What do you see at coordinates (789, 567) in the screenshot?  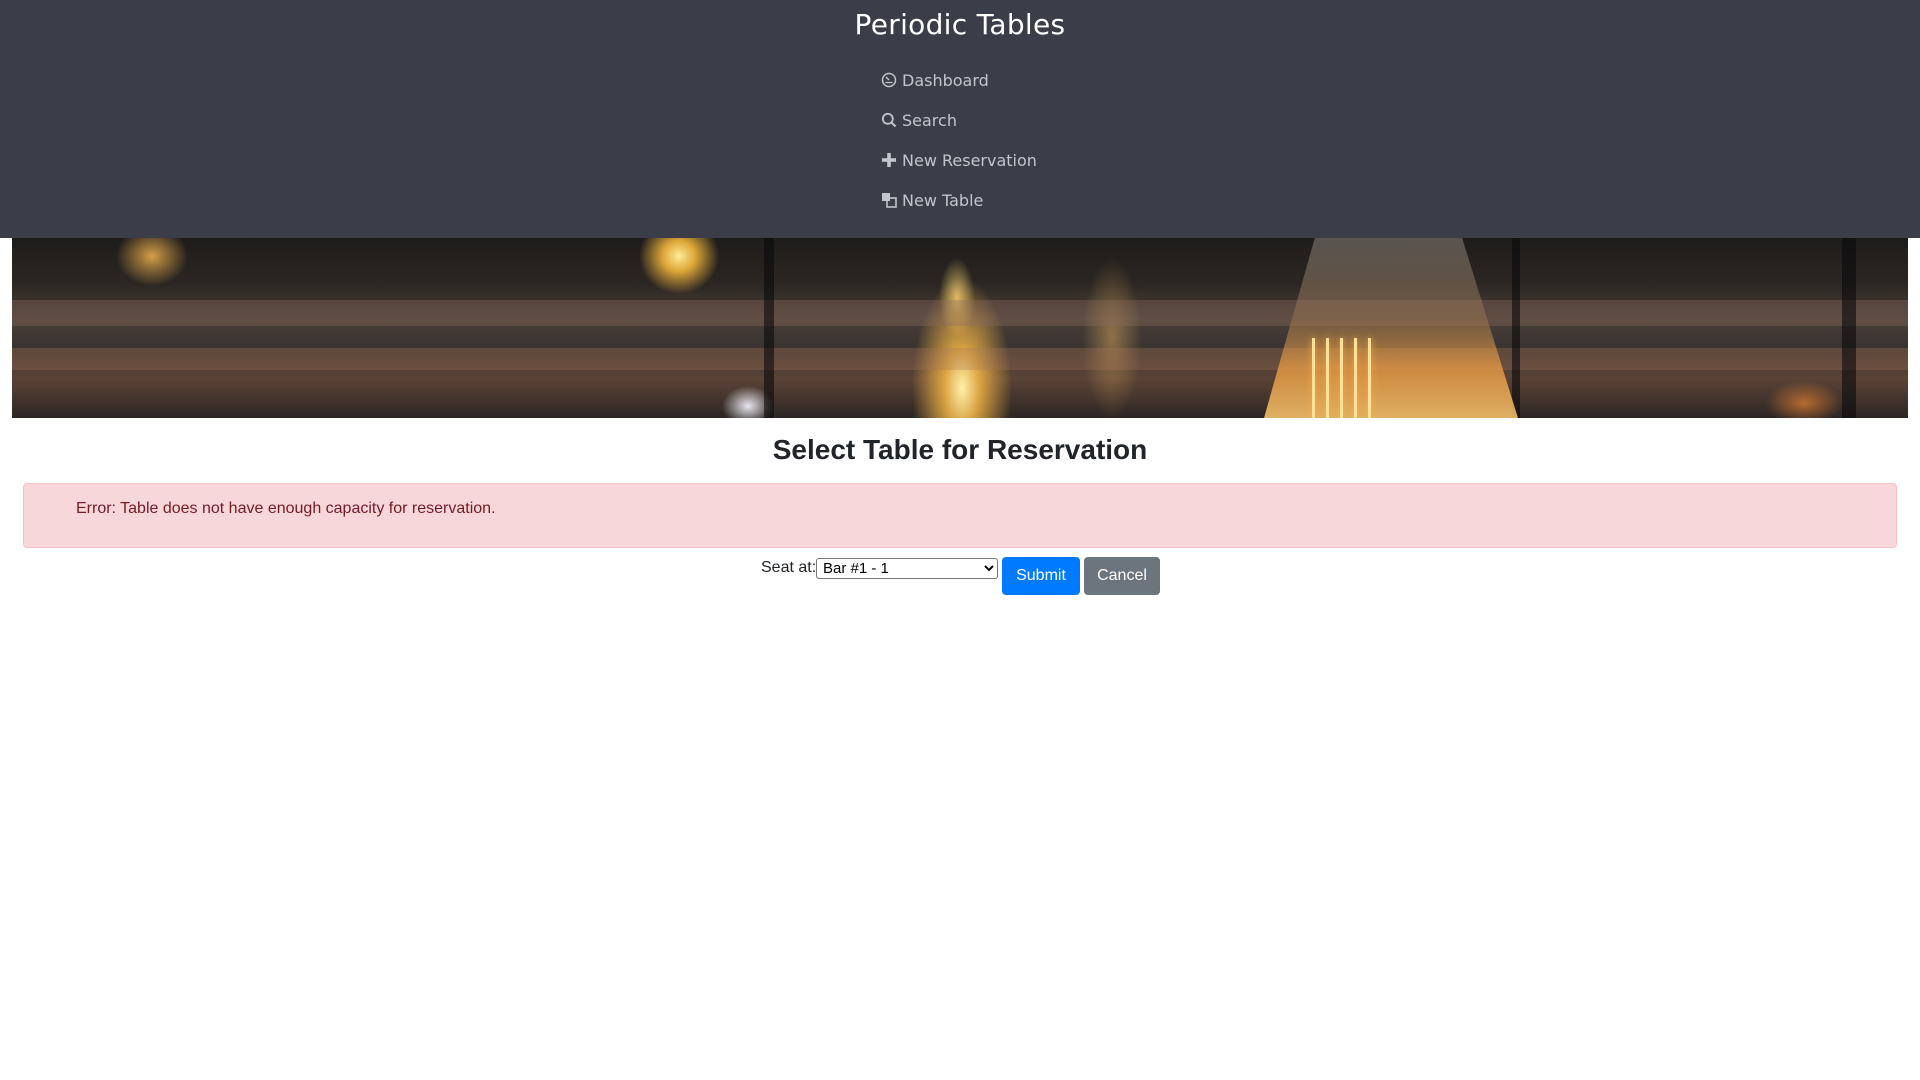 I see `seat-label: Seat at:` at bounding box center [789, 567].